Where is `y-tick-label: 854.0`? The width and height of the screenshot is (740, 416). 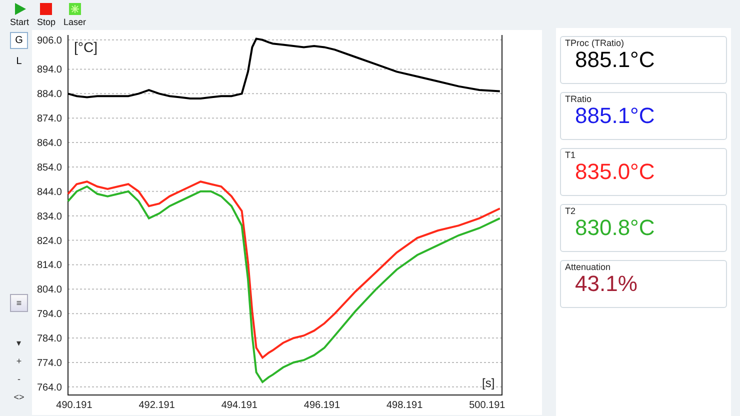 y-tick-label: 854.0 is located at coordinates (49, 168).